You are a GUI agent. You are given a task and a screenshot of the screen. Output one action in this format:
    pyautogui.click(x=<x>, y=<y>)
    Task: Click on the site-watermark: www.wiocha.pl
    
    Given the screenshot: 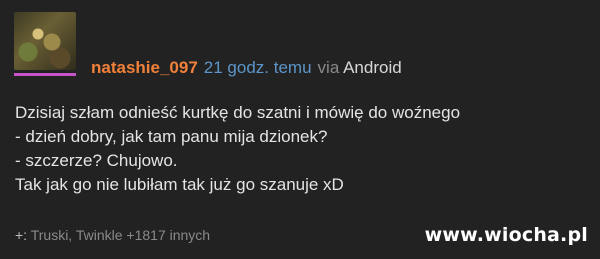 What is the action you would take?
    pyautogui.click(x=506, y=235)
    